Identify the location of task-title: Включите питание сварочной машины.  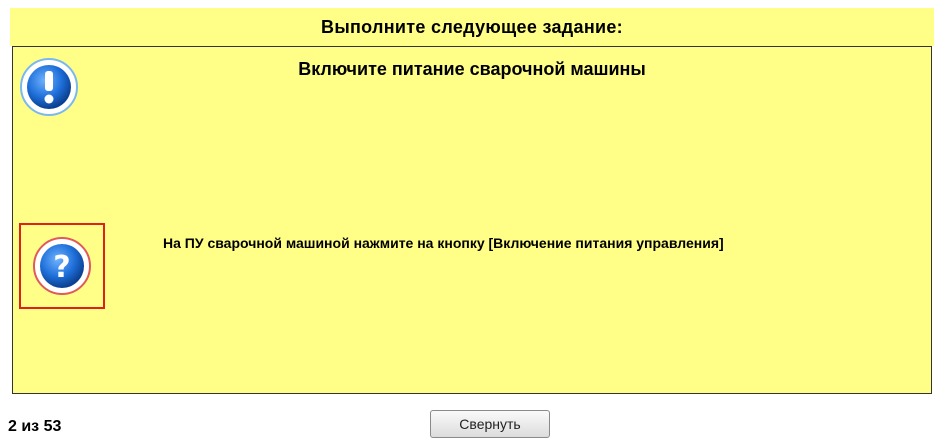
(472, 69).